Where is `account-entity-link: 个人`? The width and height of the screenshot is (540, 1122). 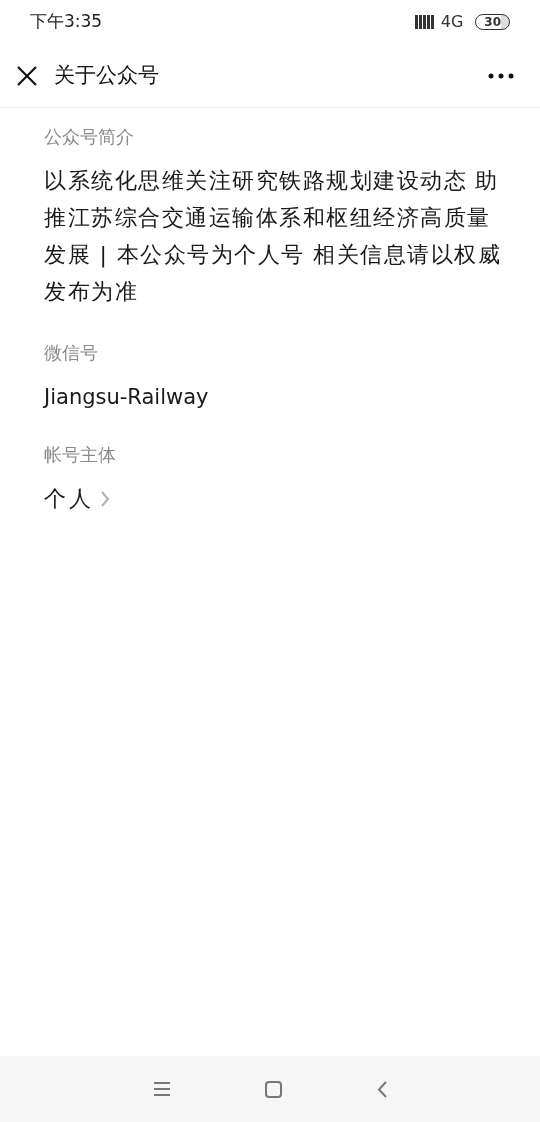 account-entity-link: 个人 is located at coordinates (77, 499).